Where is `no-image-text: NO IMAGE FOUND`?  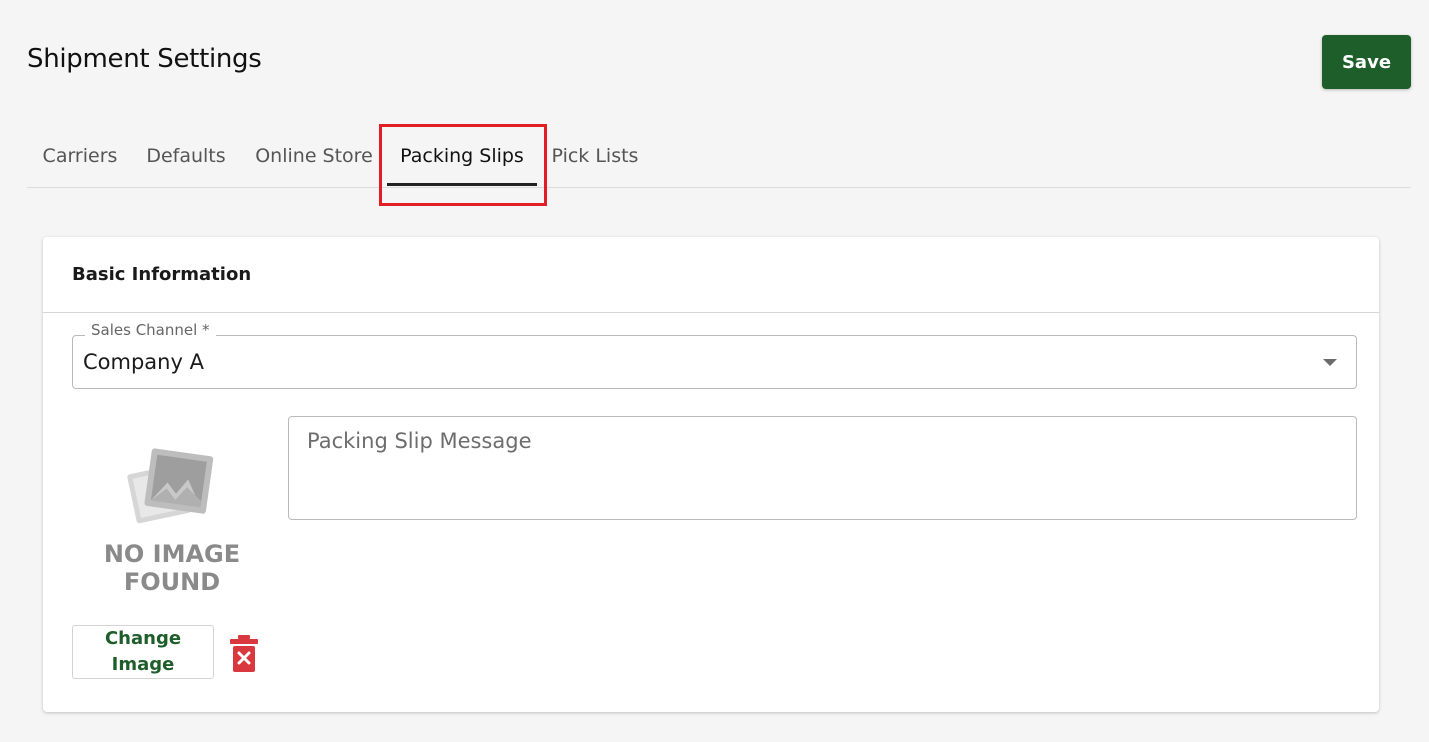 no-image-text: NO IMAGE FOUND is located at coordinates (172, 568).